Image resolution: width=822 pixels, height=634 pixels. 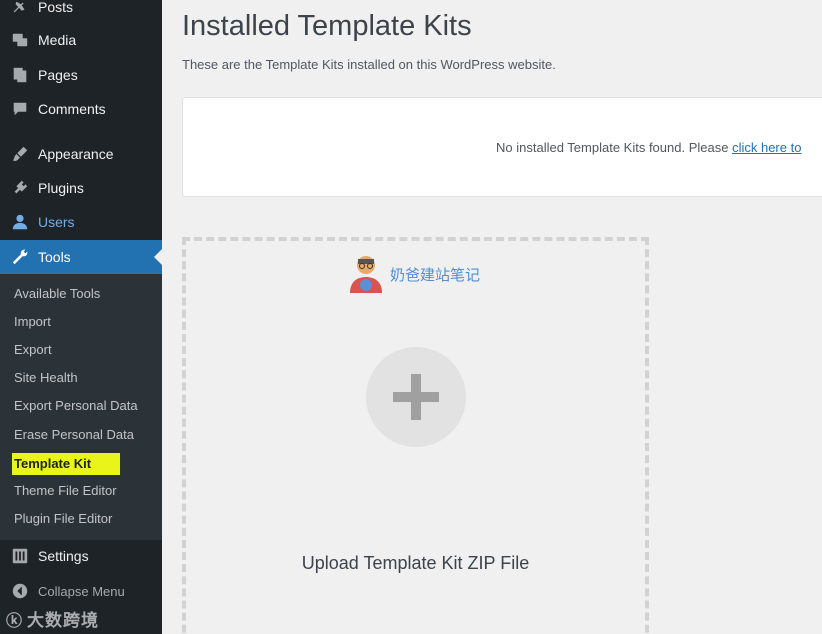 What do you see at coordinates (20, 188) in the screenshot?
I see `plugin-icon` at bounding box center [20, 188].